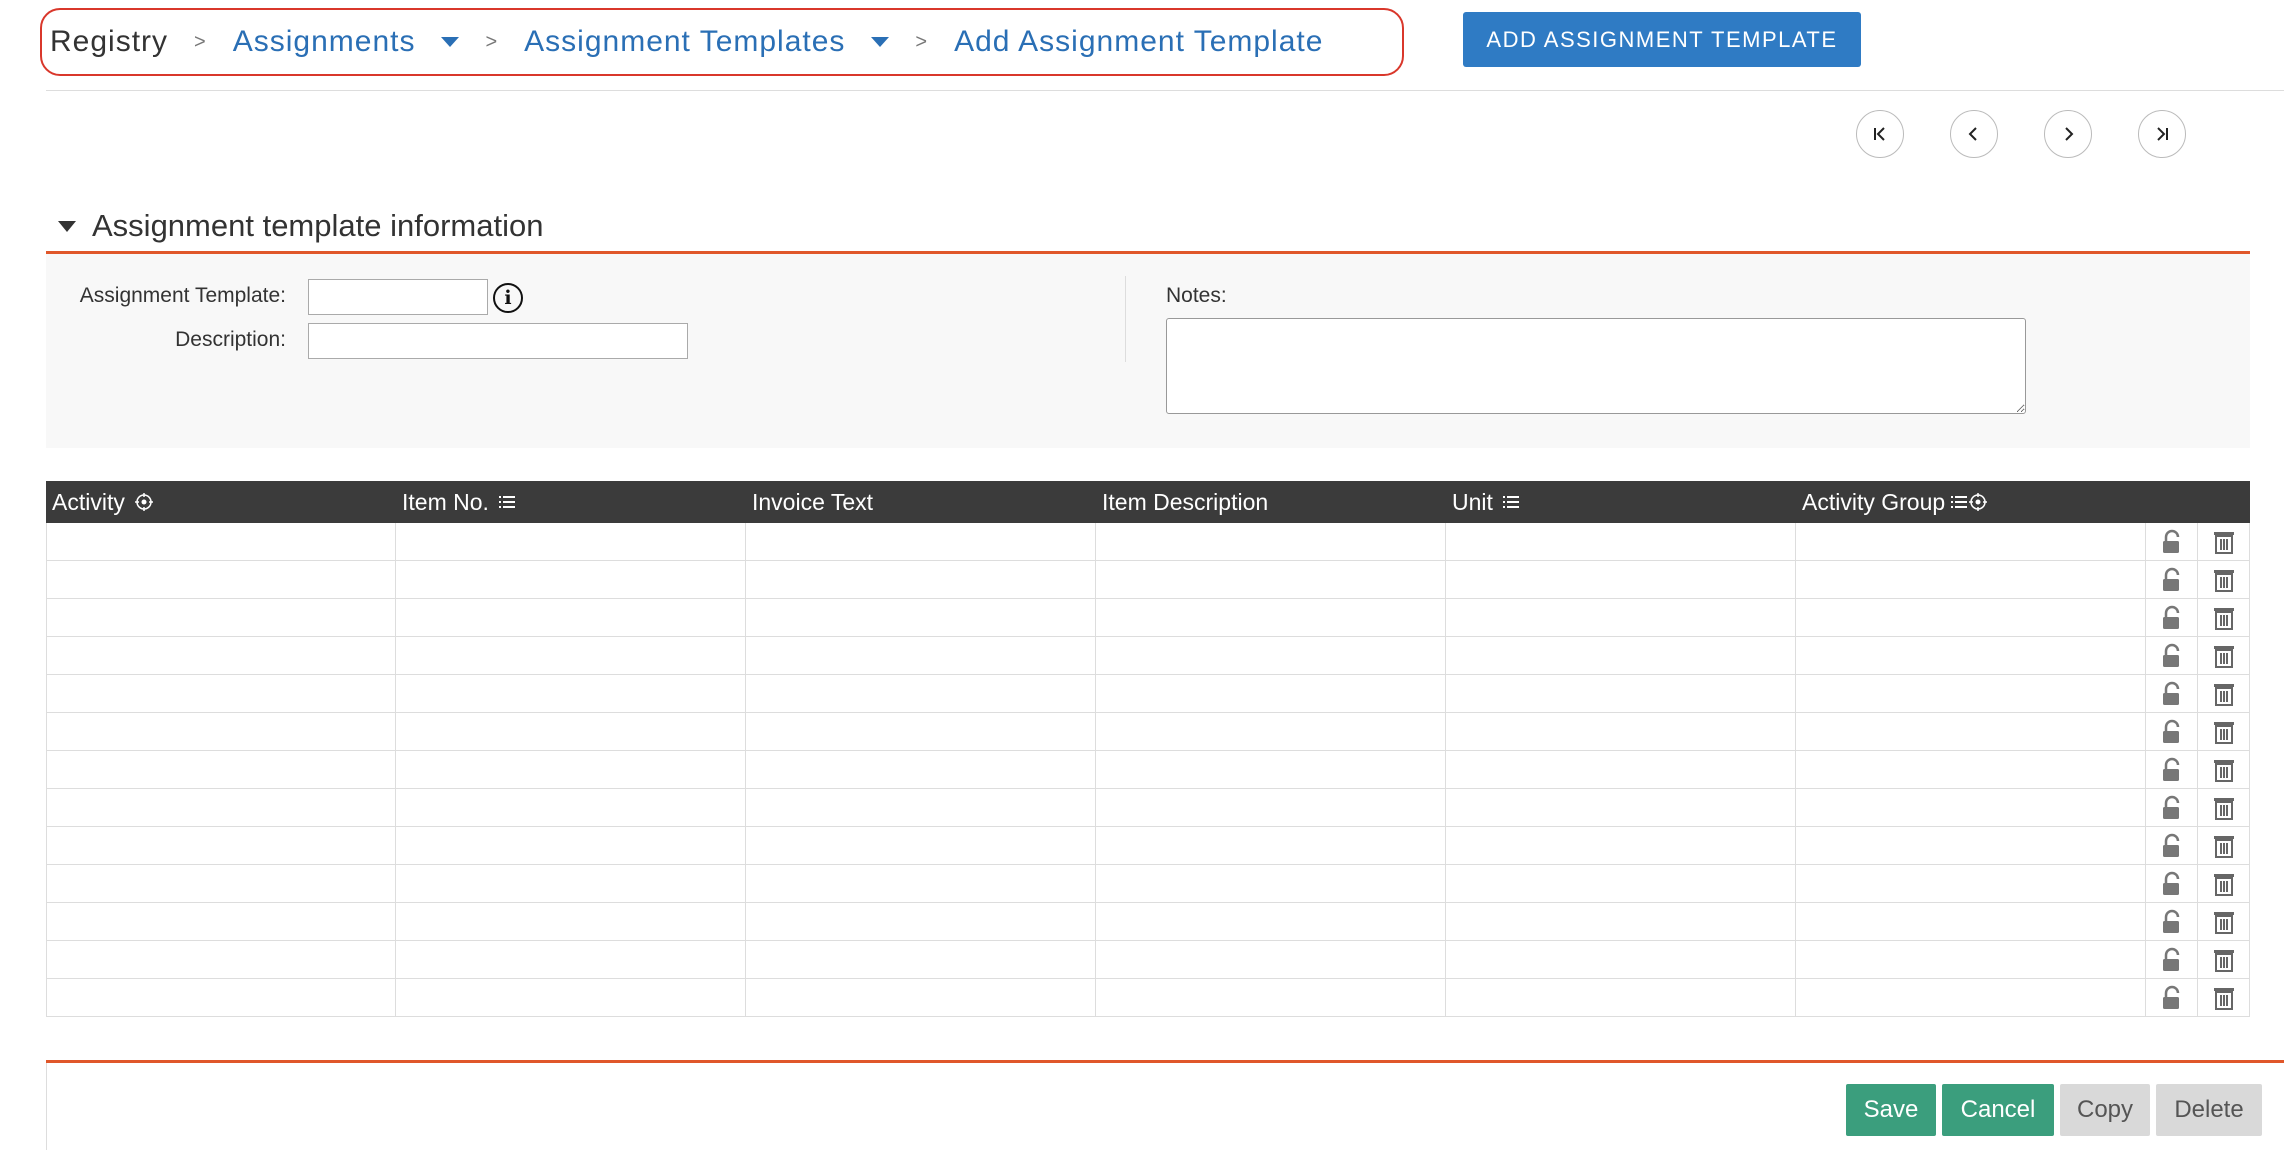 Image resolution: width=2284 pixels, height=1150 pixels. Describe the element at coordinates (1271, 502) in the screenshot. I see `column-item-description: Item Description` at that location.